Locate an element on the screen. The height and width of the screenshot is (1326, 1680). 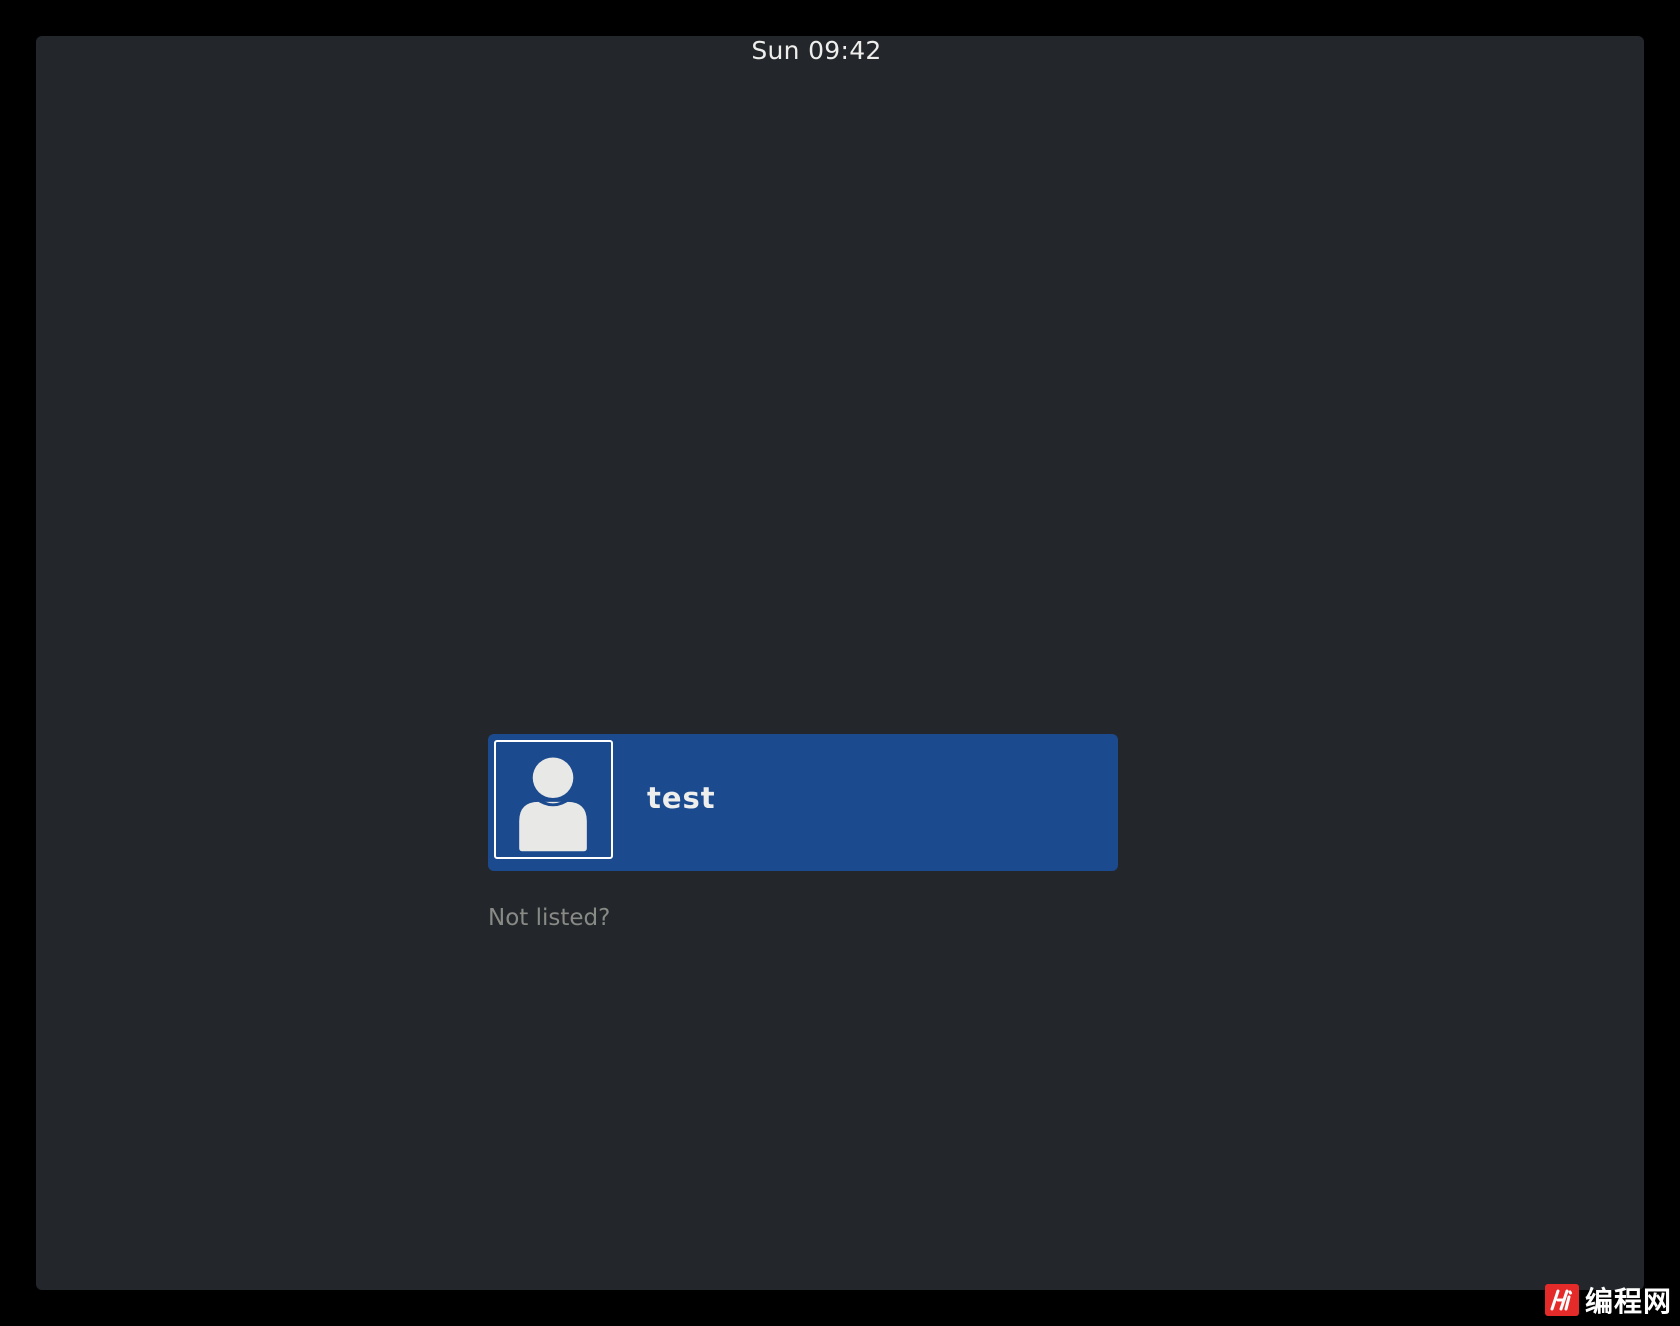
user-icon is located at coordinates (553, 804).